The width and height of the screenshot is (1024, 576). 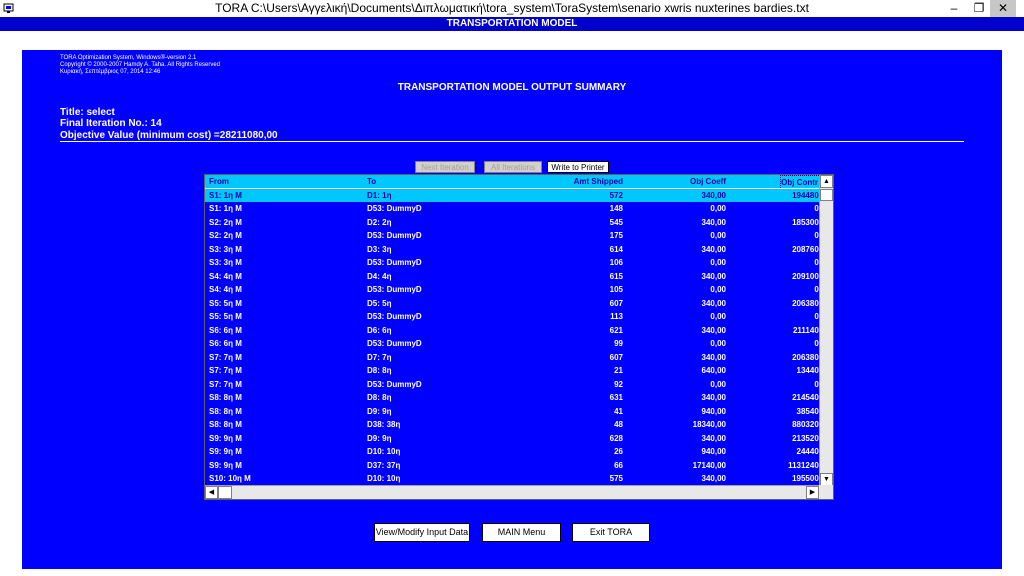 What do you see at coordinates (616, 222) in the screenshot?
I see `cell-amt-shipped: 545` at bounding box center [616, 222].